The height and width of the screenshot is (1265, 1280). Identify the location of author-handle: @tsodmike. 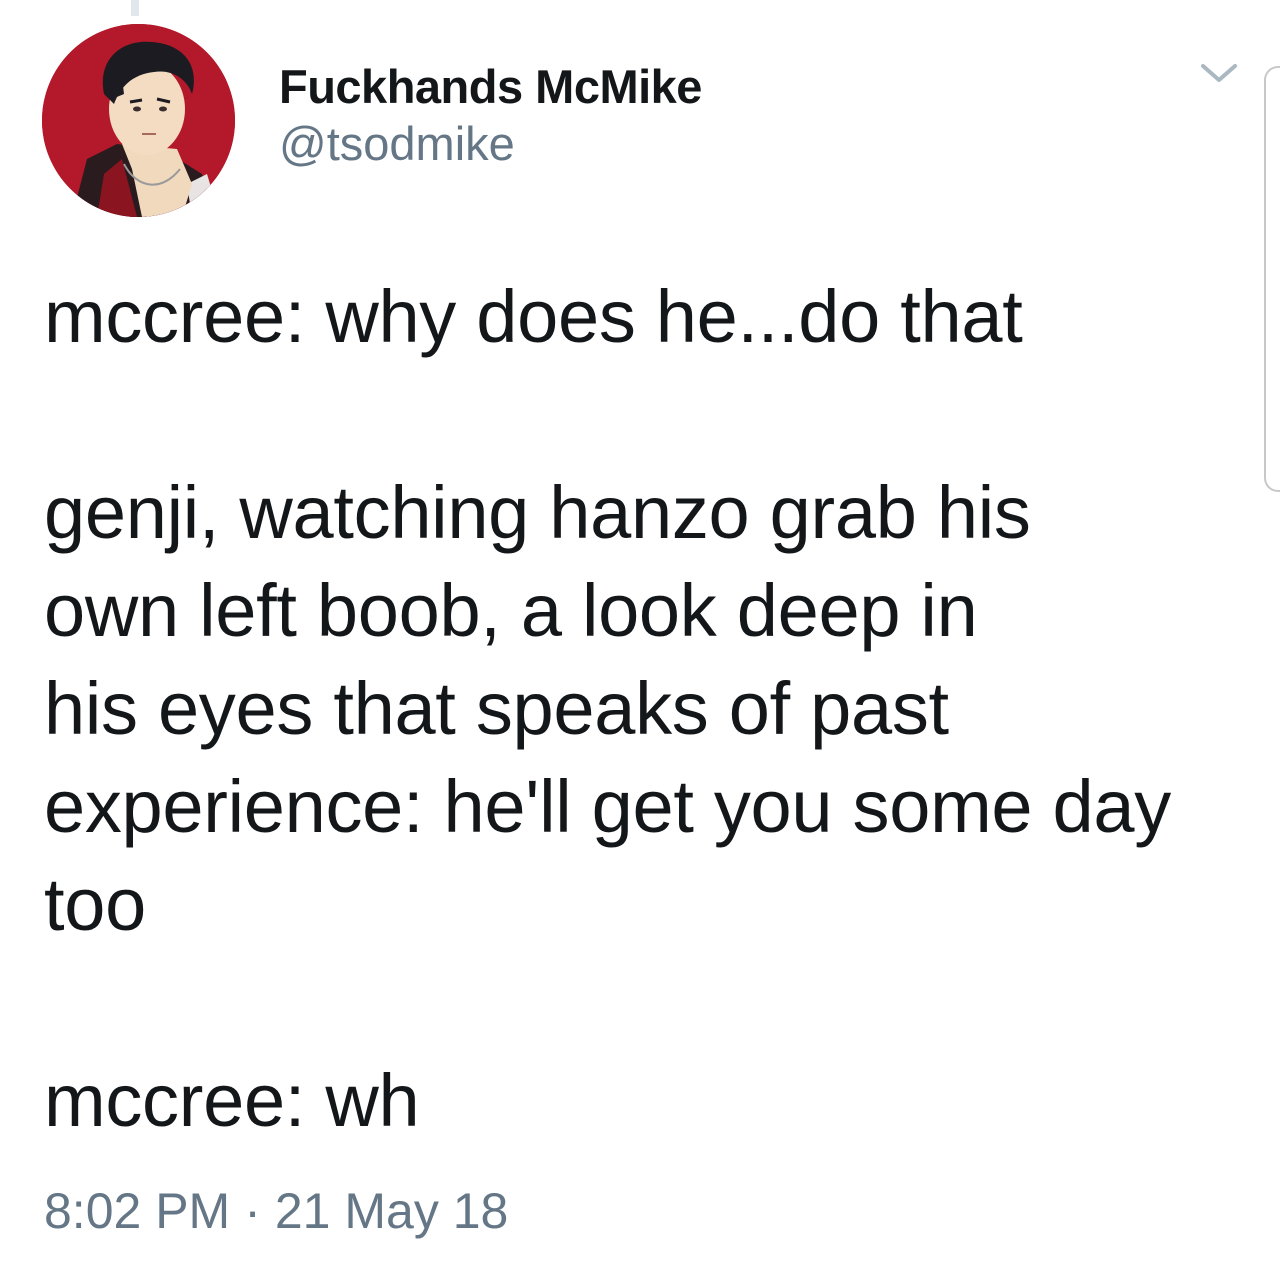
(490, 144).